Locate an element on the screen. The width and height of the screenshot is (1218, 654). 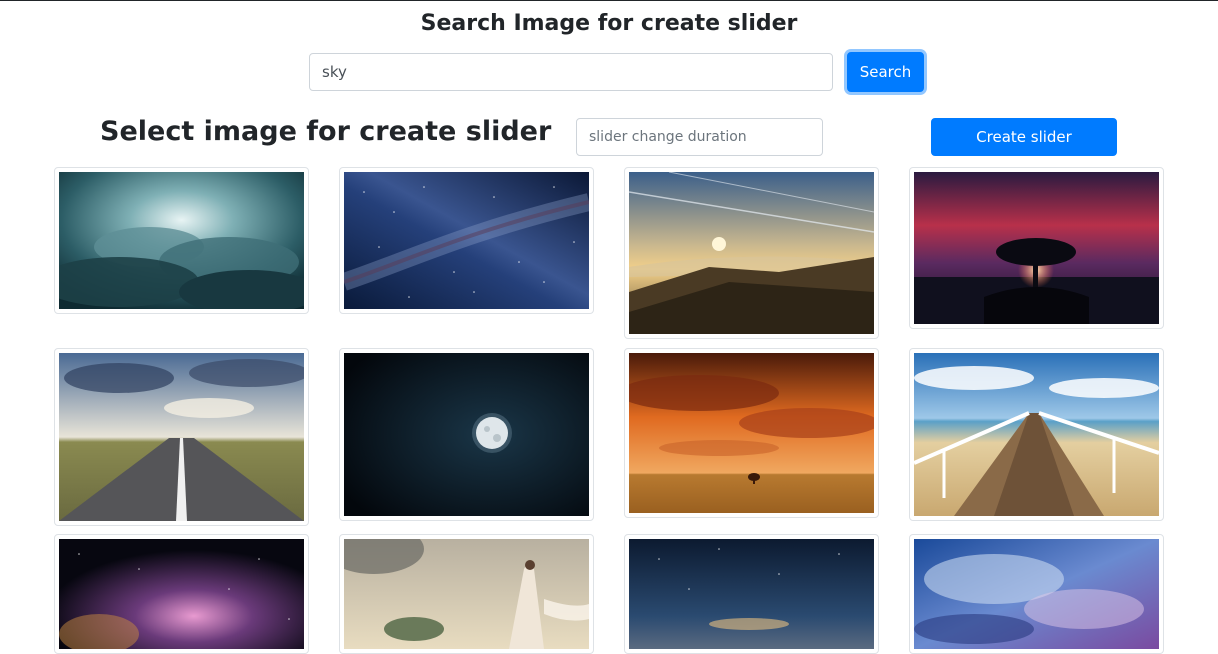
full-moon-image is located at coordinates (466, 434).